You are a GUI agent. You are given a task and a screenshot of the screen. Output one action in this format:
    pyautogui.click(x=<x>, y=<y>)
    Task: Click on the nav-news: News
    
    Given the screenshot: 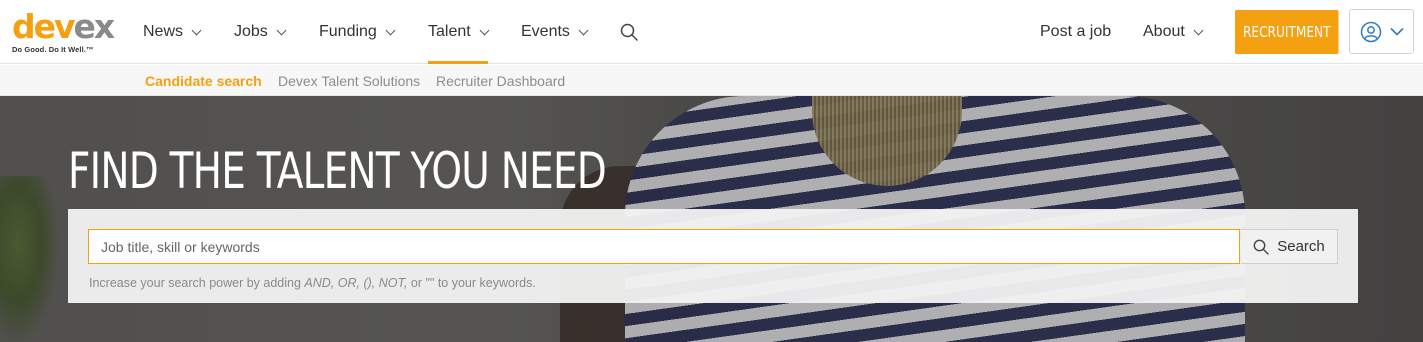 What is the action you would take?
    pyautogui.click(x=172, y=32)
    